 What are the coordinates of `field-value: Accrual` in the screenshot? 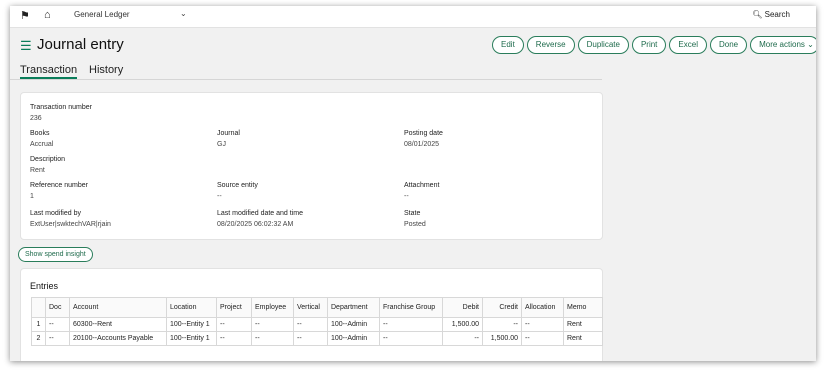 It's located at (42, 144).